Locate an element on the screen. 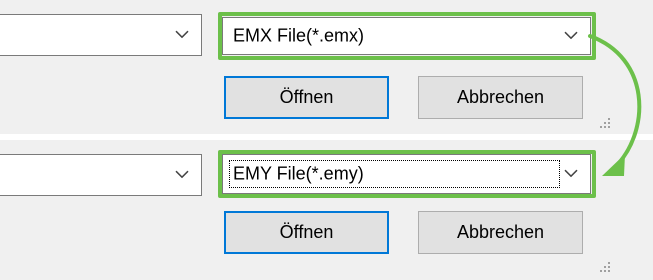 The width and height of the screenshot is (653, 280). resize-grip-icon is located at coordinates (605, 267).